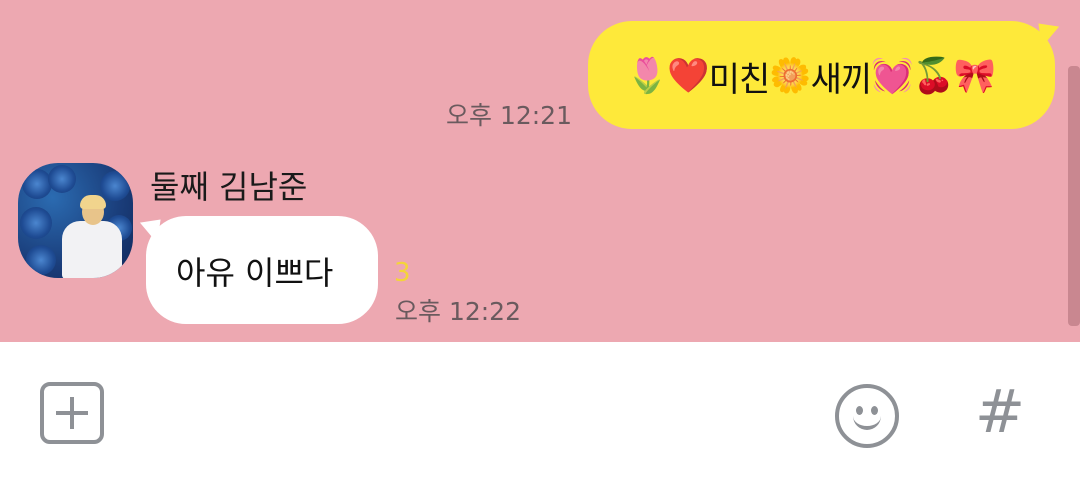 The image size is (1080, 486). What do you see at coordinates (228, 185) in the screenshot?
I see `sender-name: 둘째 김남준` at bounding box center [228, 185].